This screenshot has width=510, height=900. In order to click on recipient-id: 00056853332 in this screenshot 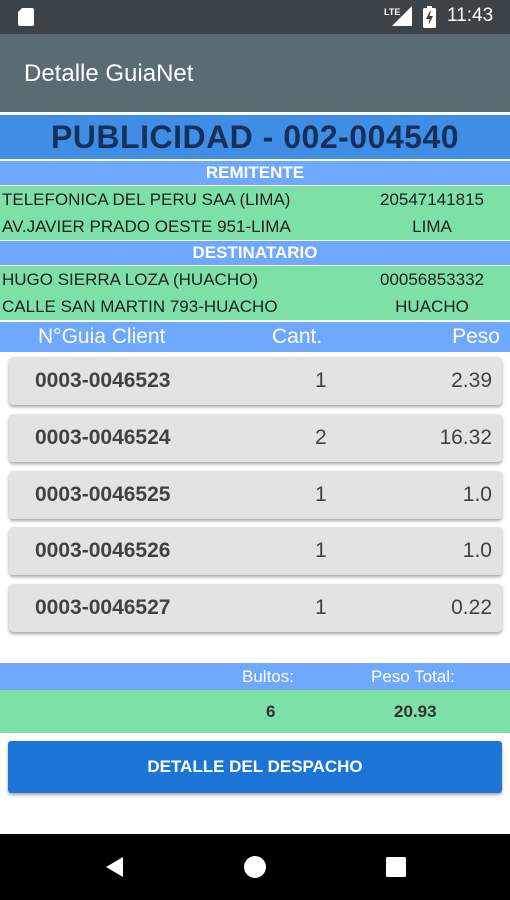, I will do `click(431, 279)`.